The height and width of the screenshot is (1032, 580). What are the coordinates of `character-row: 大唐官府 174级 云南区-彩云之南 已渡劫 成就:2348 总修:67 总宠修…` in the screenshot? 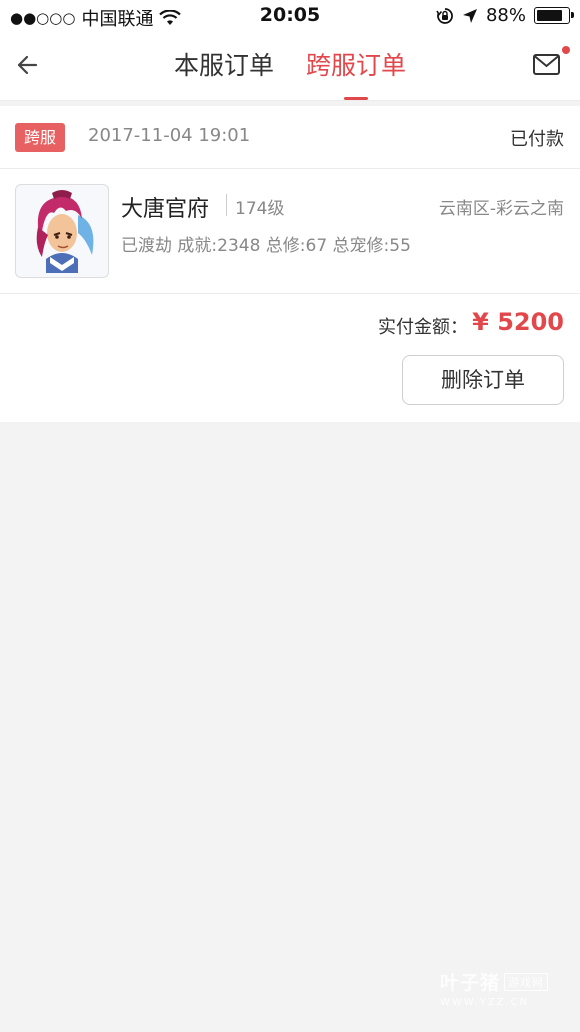 It's located at (290, 231).